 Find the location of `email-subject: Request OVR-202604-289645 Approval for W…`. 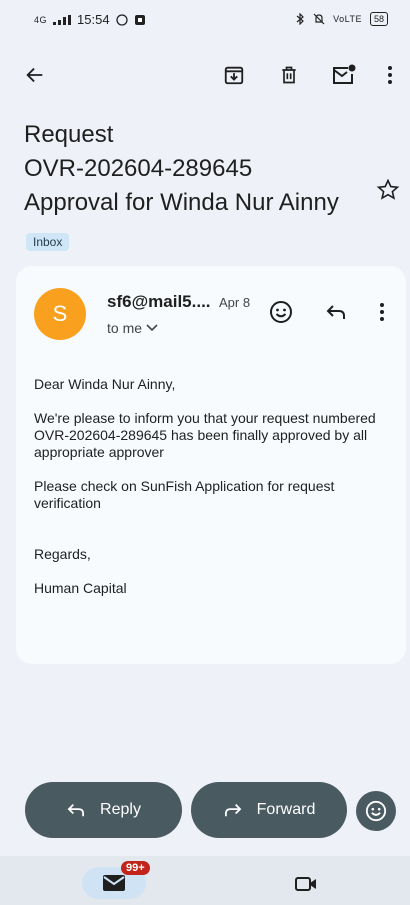

email-subject: Request OVR-202604-289645 Approval for W… is located at coordinates (194, 169).